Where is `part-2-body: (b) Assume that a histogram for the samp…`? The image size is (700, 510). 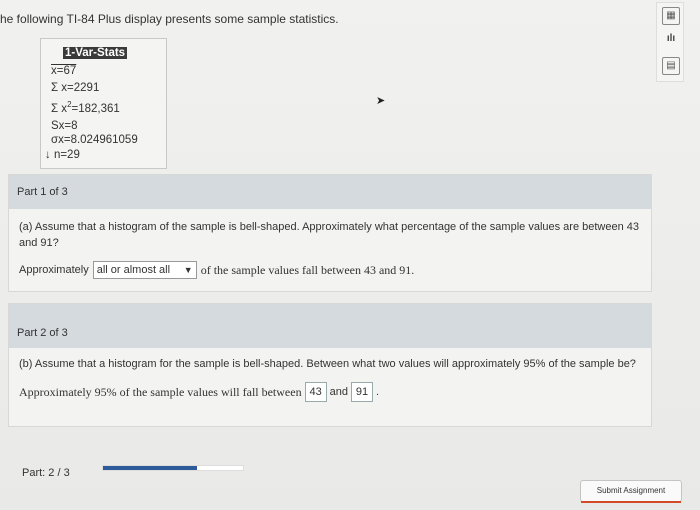
part-2-body: (b) Assume that a histogram for the samp… is located at coordinates (330, 379).